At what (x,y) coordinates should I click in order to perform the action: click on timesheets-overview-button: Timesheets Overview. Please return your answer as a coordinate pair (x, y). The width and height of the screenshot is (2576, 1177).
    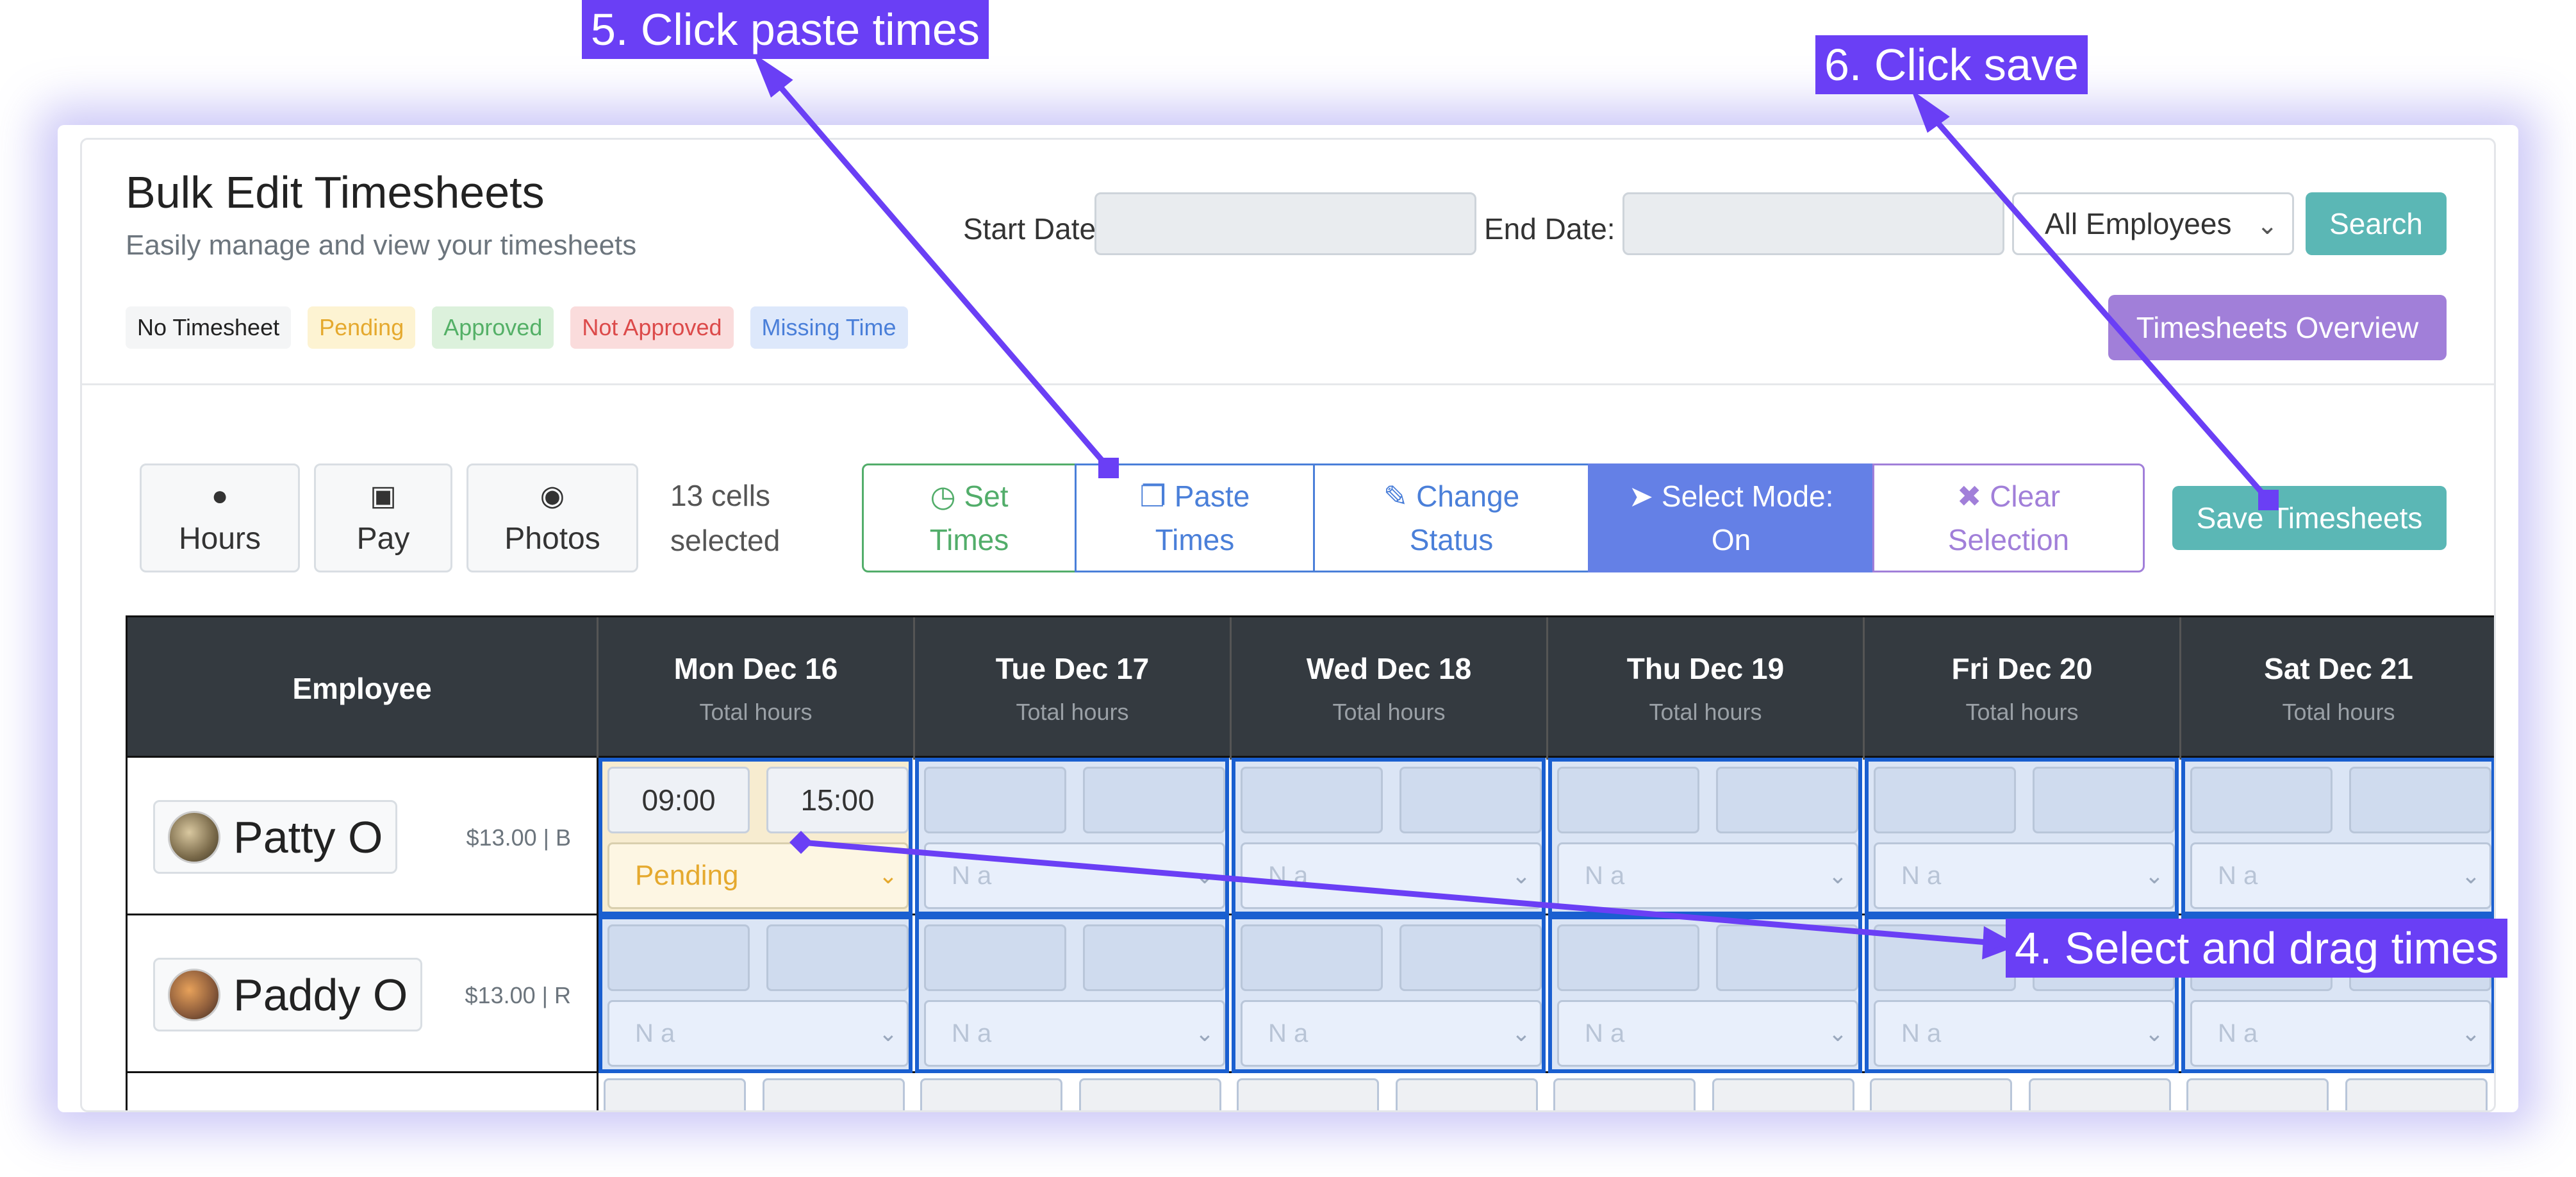
    Looking at the image, I should click on (2277, 327).